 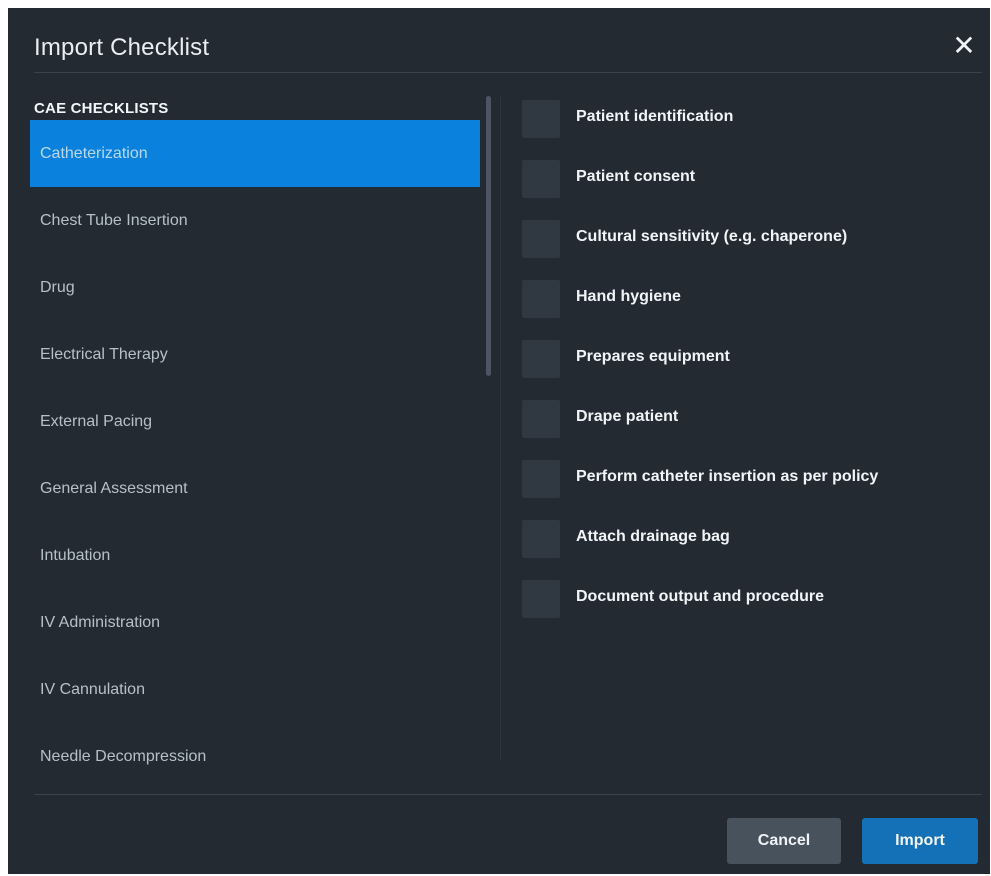 What do you see at coordinates (653, 356) in the screenshot?
I see `checklist-item-label: Prepares equipment` at bounding box center [653, 356].